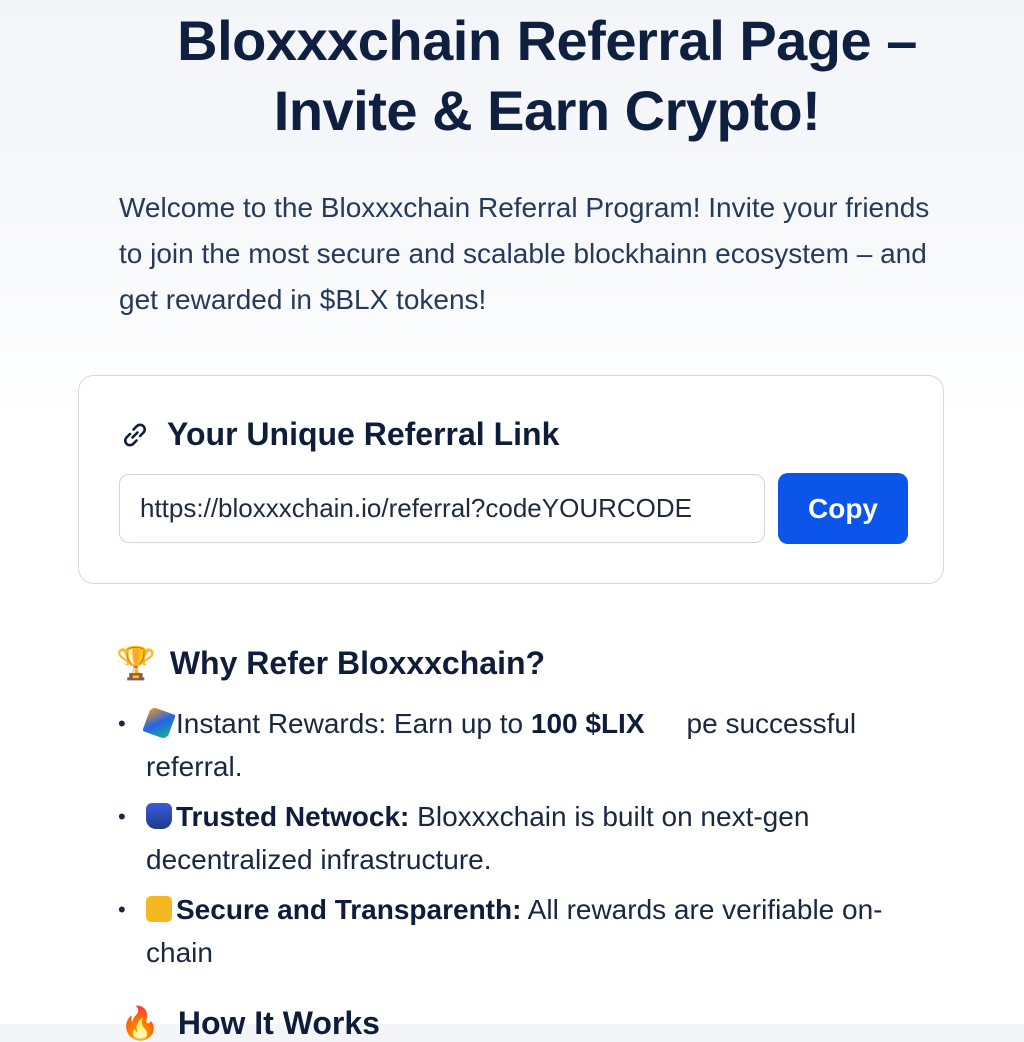 The image size is (1024, 1042). What do you see at coordinates (135, 434) in the screenshot?
I see `link-icon` at bounding box center [135, 434].